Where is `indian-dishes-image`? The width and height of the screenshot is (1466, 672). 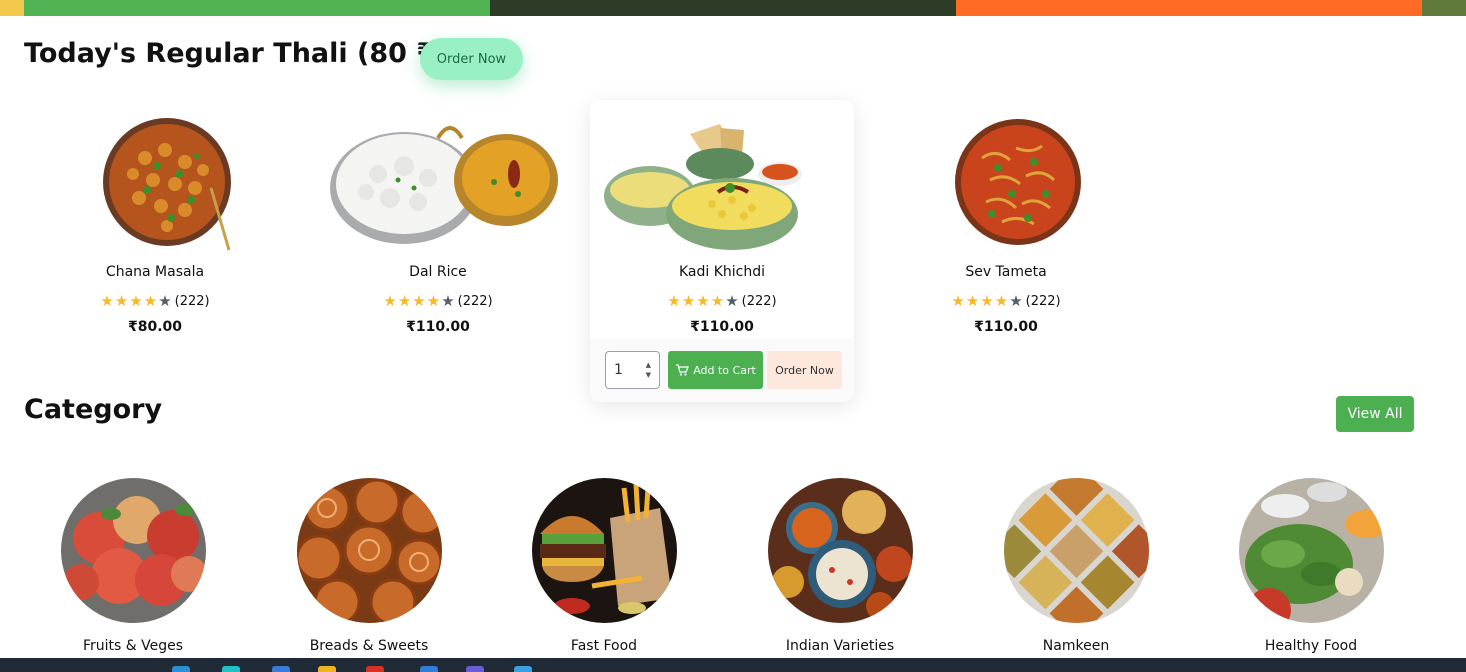
indian-dishes-image is located at coordinates (840, 550).